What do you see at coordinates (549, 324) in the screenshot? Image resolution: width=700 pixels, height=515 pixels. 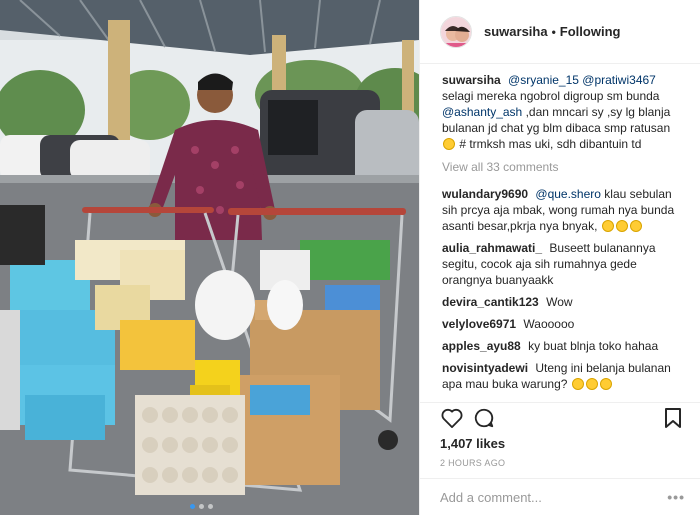 I see `comment-text: Waooooo` at bounding box center [549, 324].